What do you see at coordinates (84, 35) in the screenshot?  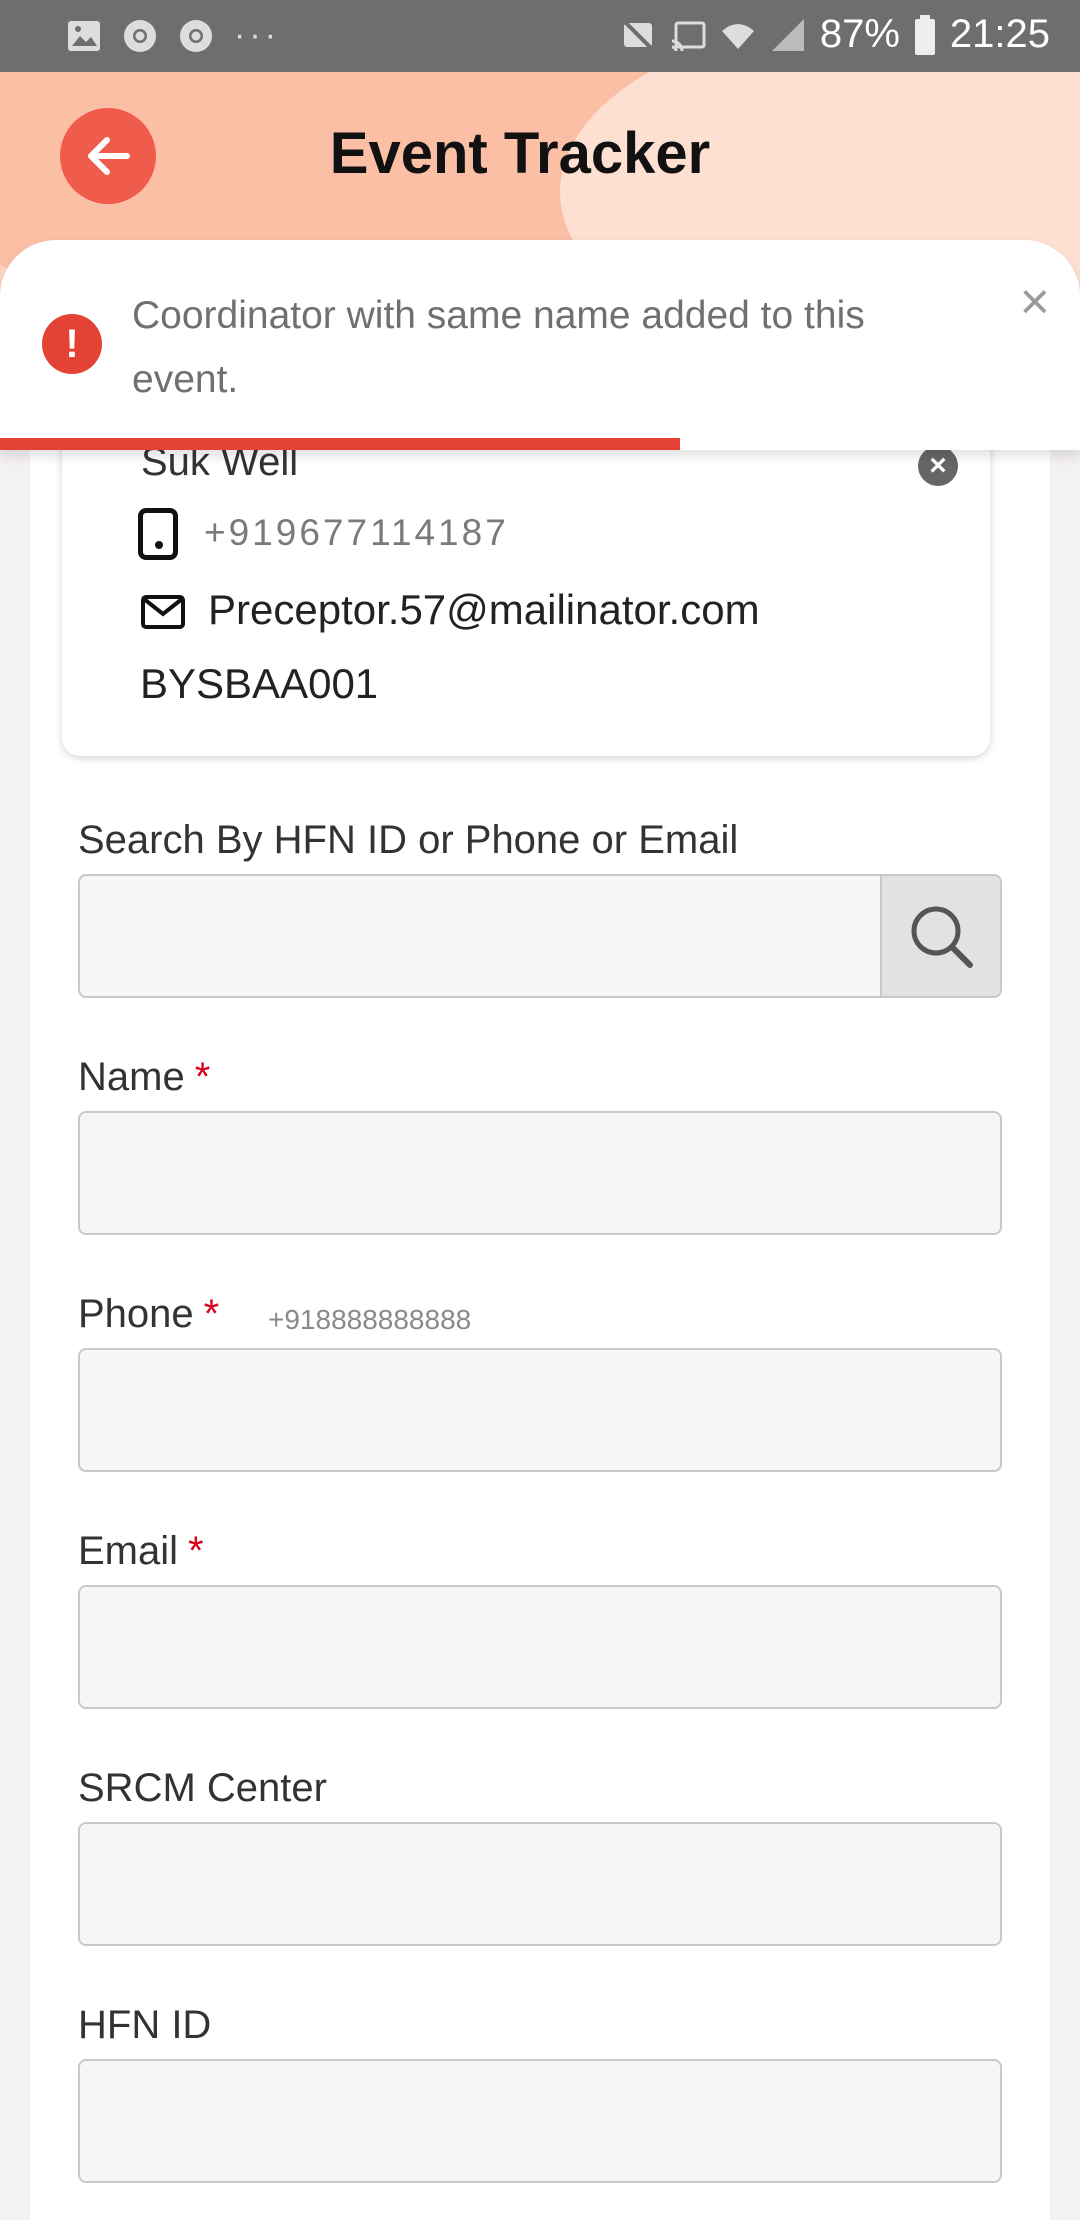 I see `image-icon` at bounding box center [84, 35].